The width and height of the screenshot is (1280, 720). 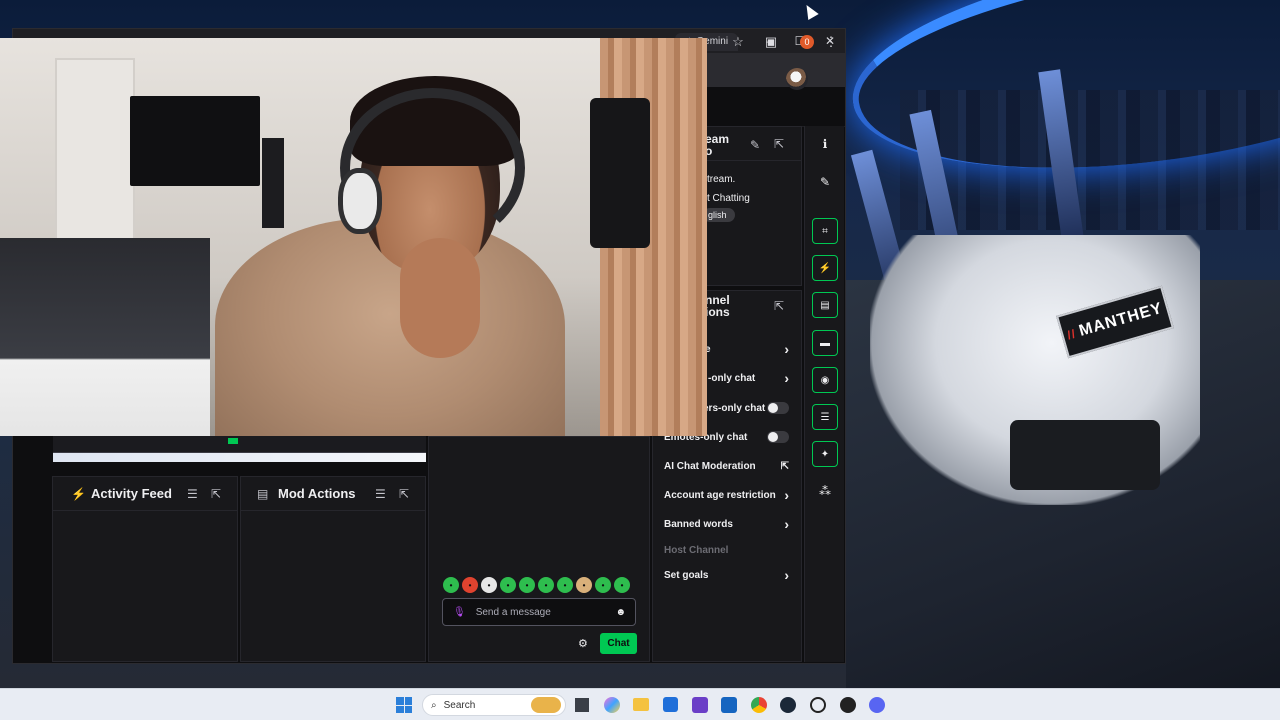 What do you see at coordinates (825, 305) in the screenshot?
I see `notes-icon: ▤` at bounding box center [825, 305].